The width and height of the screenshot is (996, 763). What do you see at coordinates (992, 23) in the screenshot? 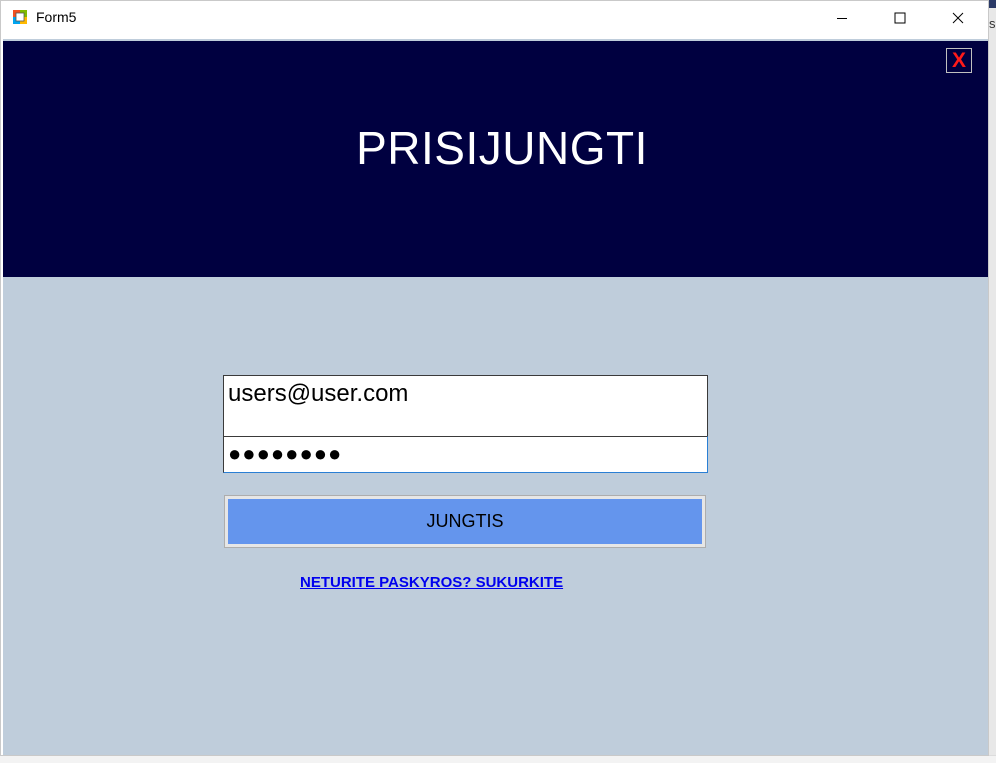
I see `background-window-text: s` at bounding box center [992, 23].